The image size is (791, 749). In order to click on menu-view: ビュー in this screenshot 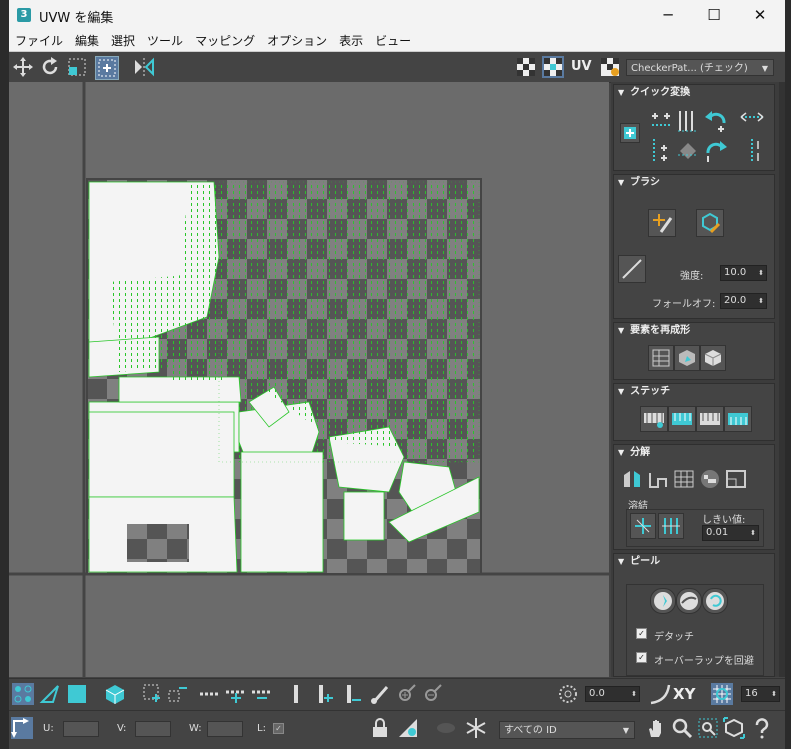, I will do `click(393, 41)`.